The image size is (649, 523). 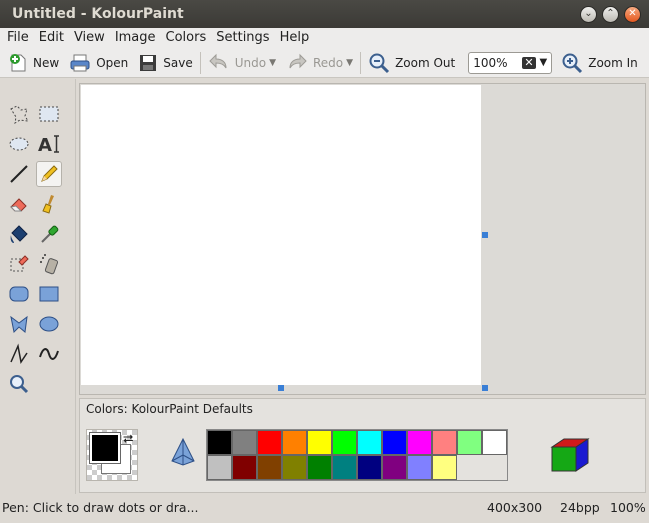 I want to click on menu-help: Help, so click(x=295, y=38).